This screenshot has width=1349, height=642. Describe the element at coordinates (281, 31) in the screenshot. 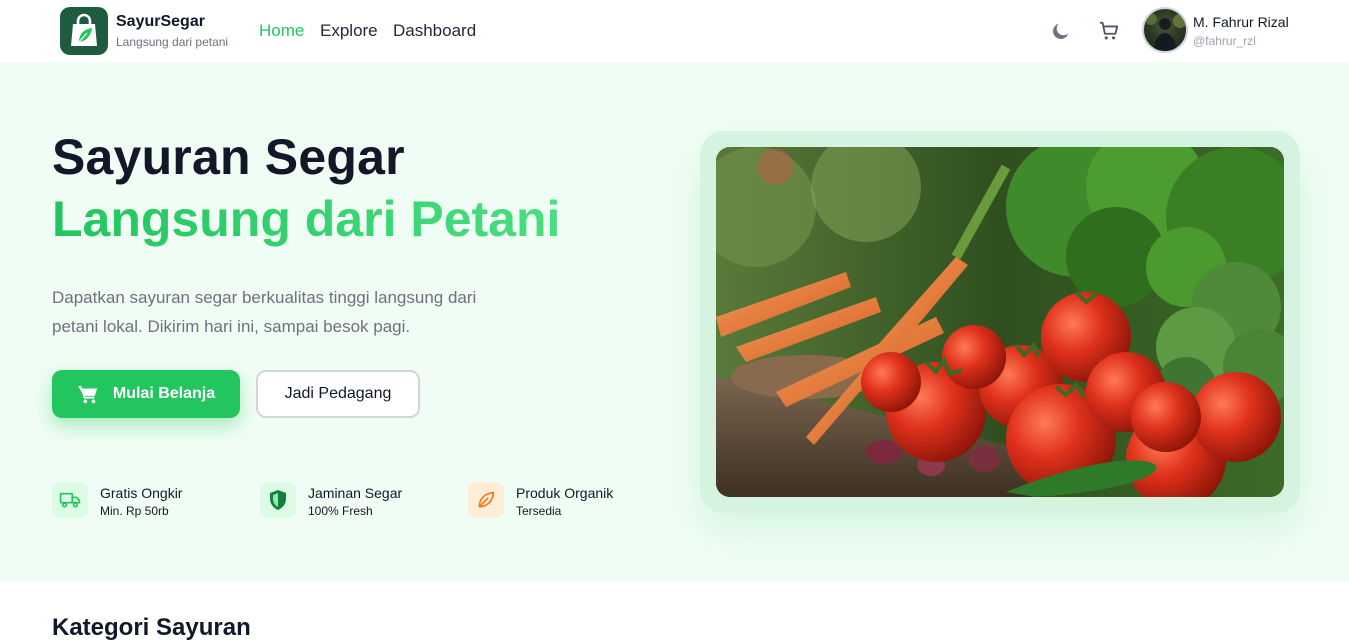

I see `nav-home: Home` at that location.